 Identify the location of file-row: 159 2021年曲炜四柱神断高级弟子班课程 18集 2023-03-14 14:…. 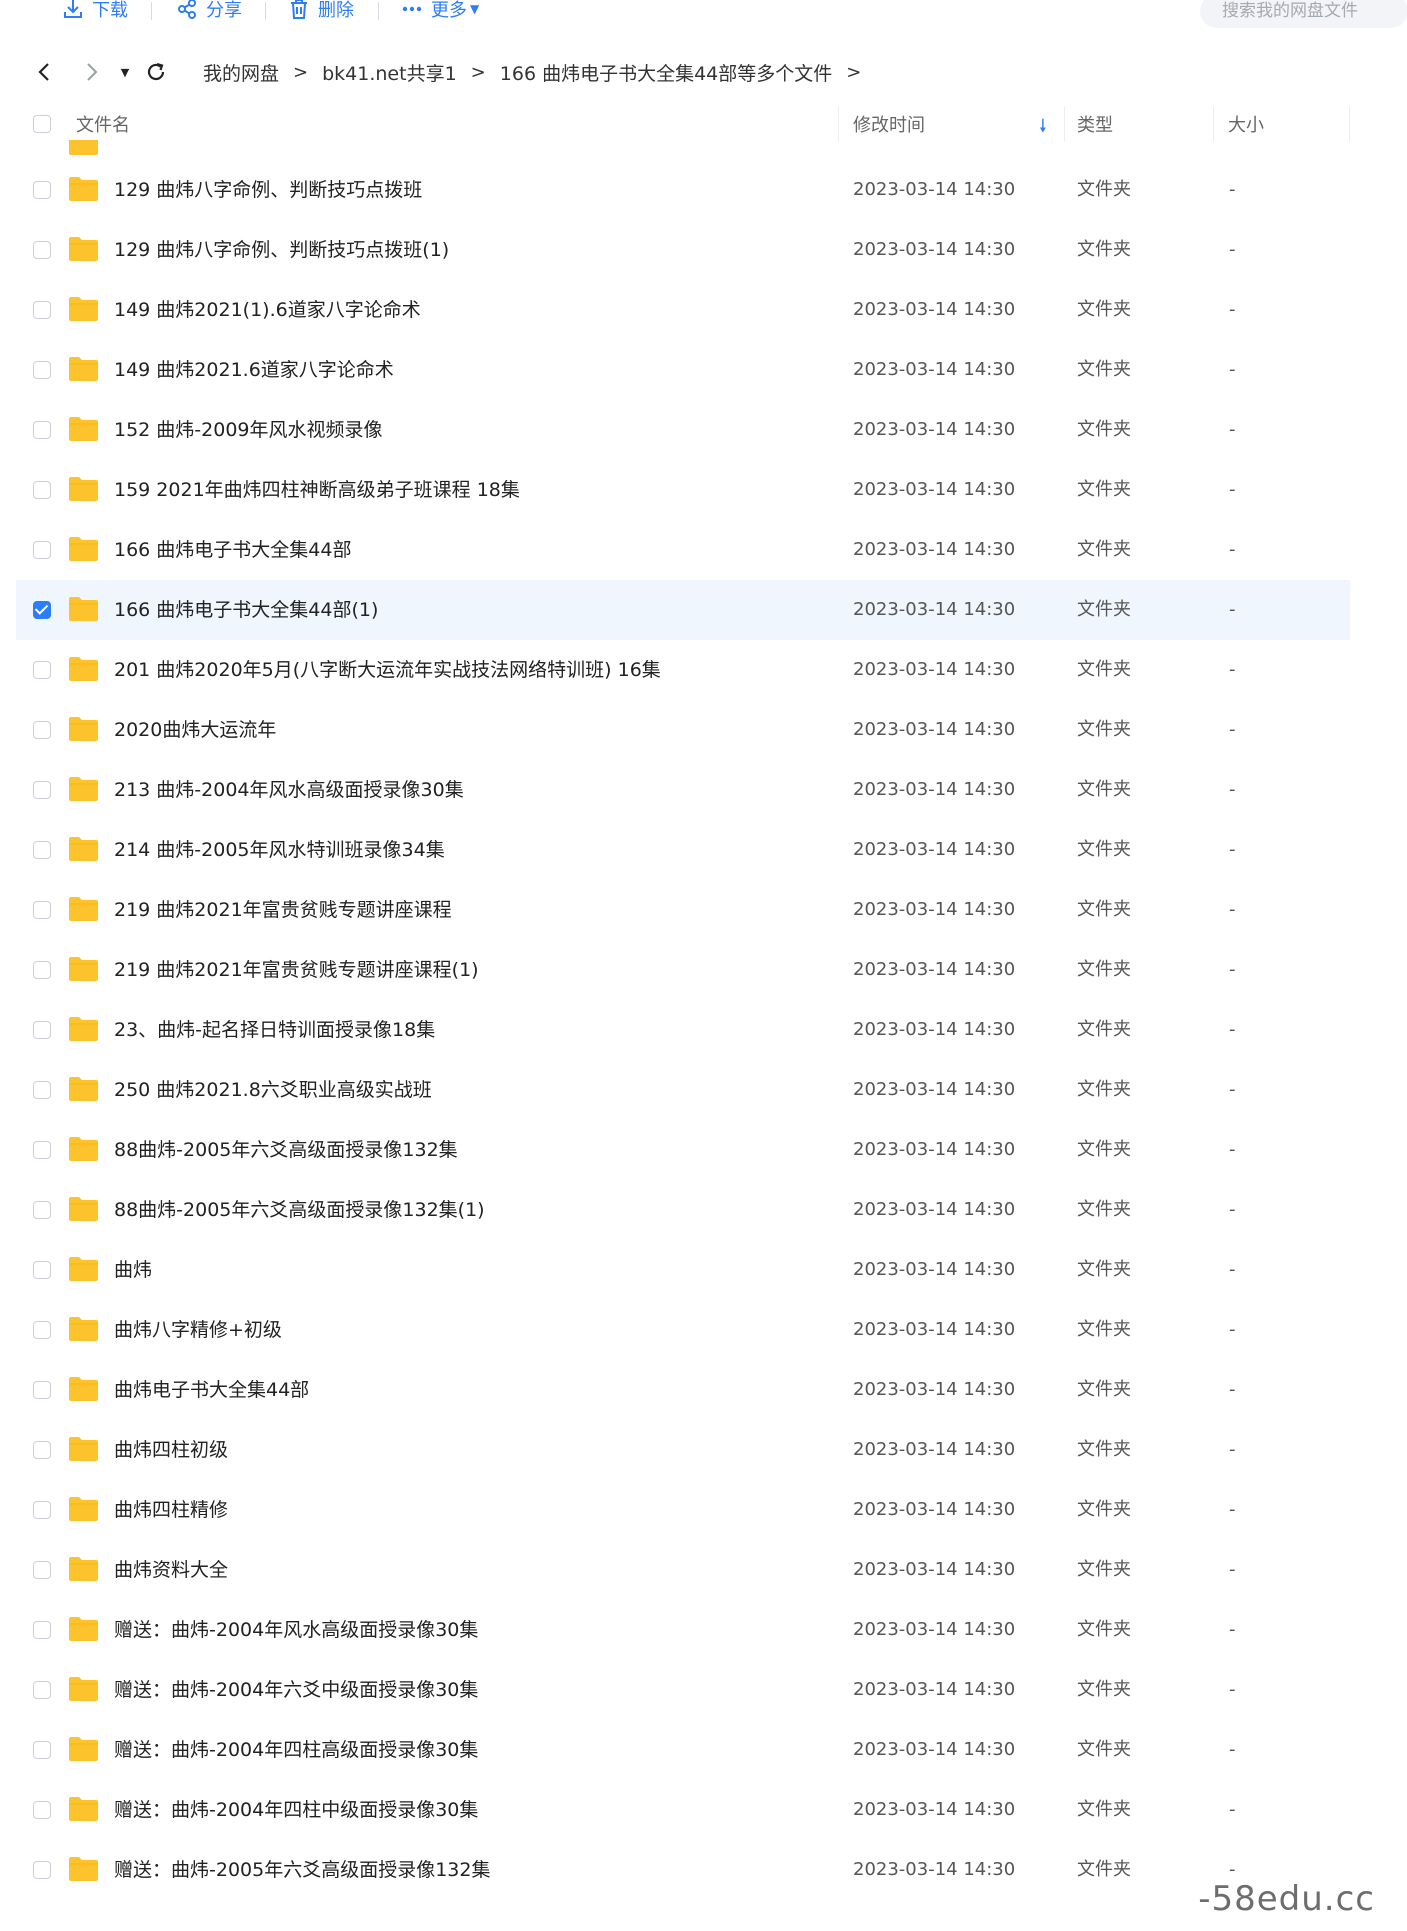
(675, 490).